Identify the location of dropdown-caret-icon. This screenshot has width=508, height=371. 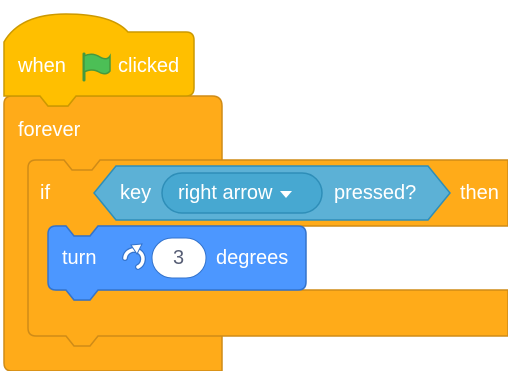
(286, 194).